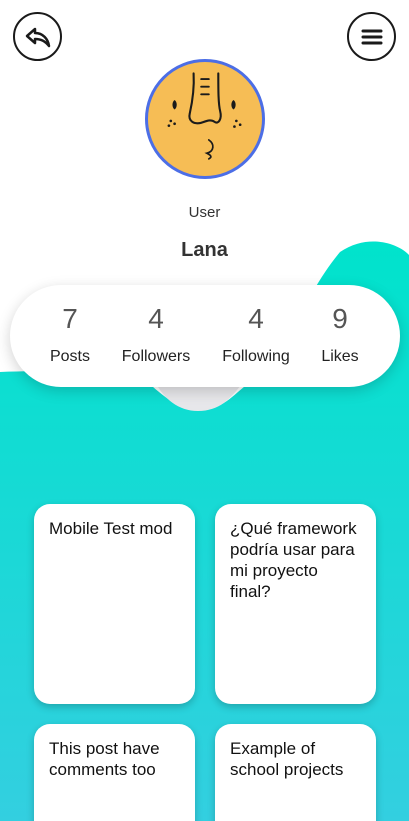 The height and width of the screenshot is (821, 409). I want to click on stat-label: Posts, so click(69, 356).